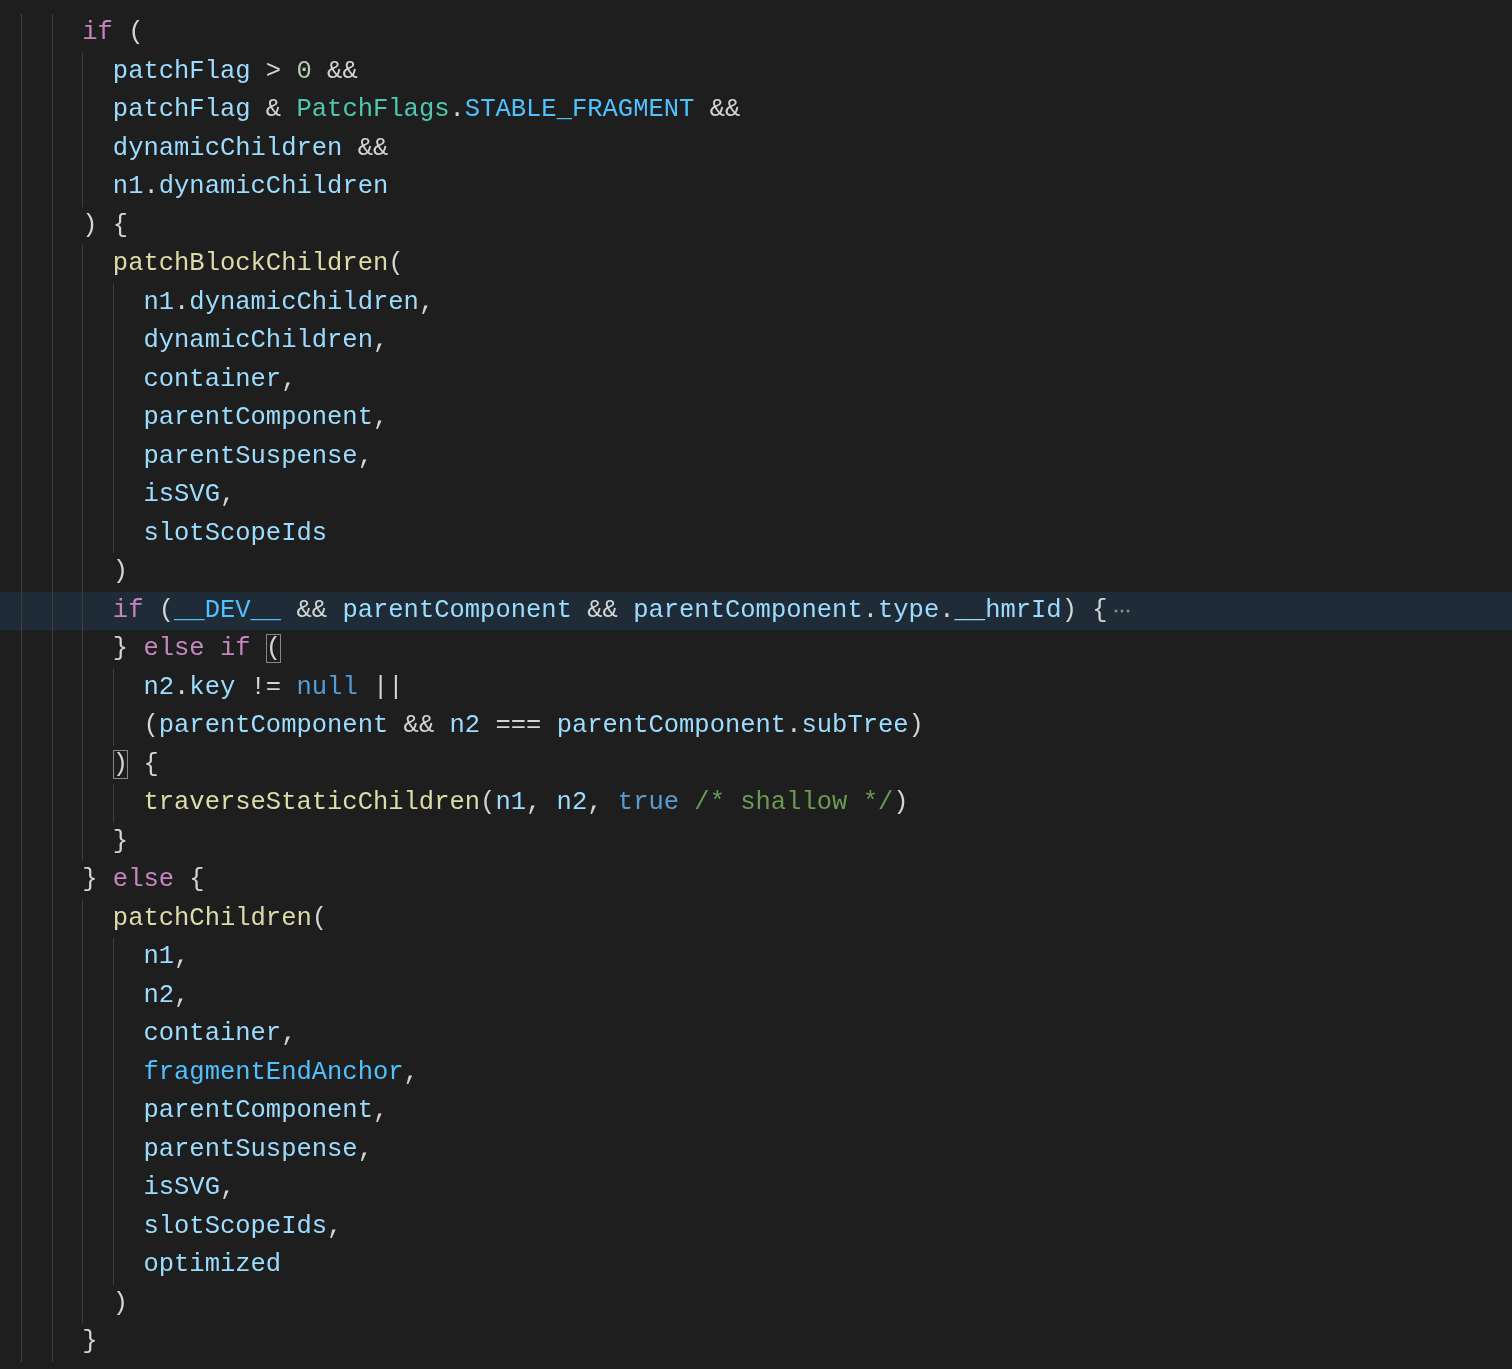  I want to click on code-line: dynamicChildren &&, so click(250, 148).